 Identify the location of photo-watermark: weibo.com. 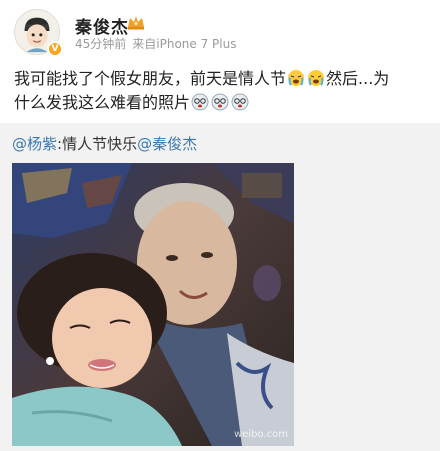
(261, 434).